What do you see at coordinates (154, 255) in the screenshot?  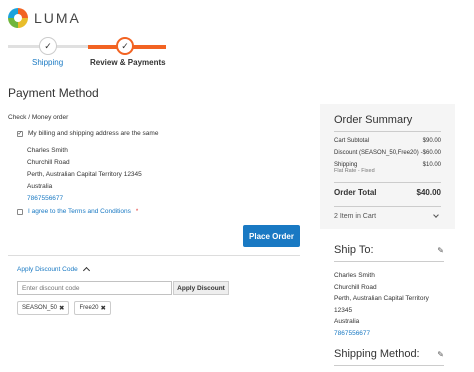 I see `section-divider` at bounding box center [154, 255].